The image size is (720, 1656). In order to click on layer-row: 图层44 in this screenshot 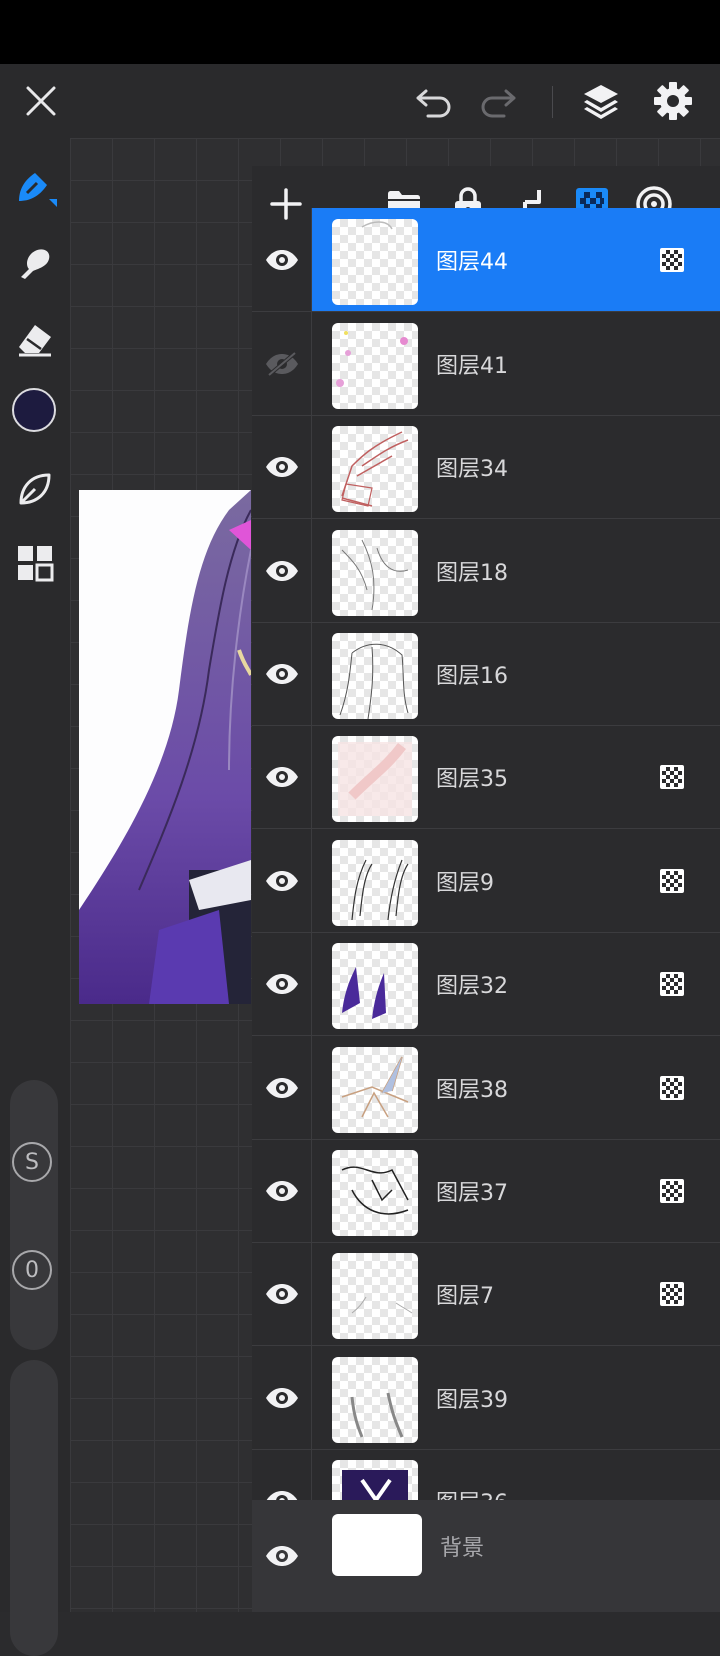, I will do `click(486, 260)`.